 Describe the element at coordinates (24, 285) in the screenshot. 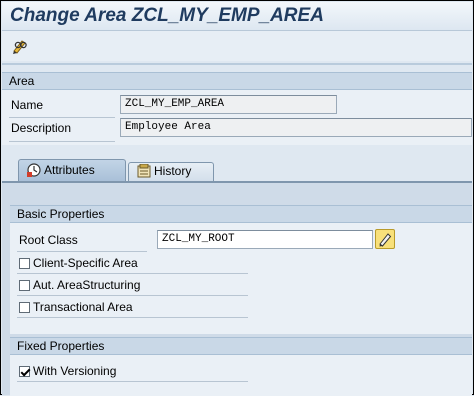

I see `aut-area-structuring-checkbox` at that location.